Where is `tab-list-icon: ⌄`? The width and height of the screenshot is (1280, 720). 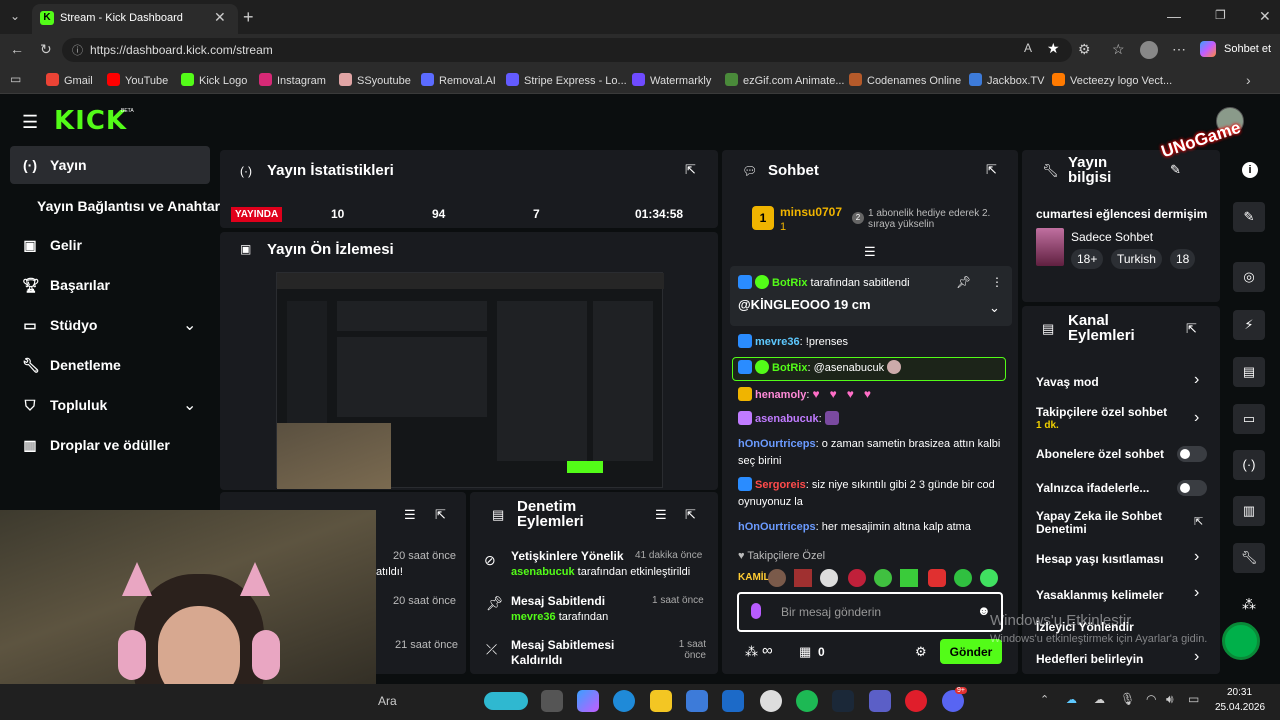 tab-list-icon: ⌄ is located at coordinates (15, 16).